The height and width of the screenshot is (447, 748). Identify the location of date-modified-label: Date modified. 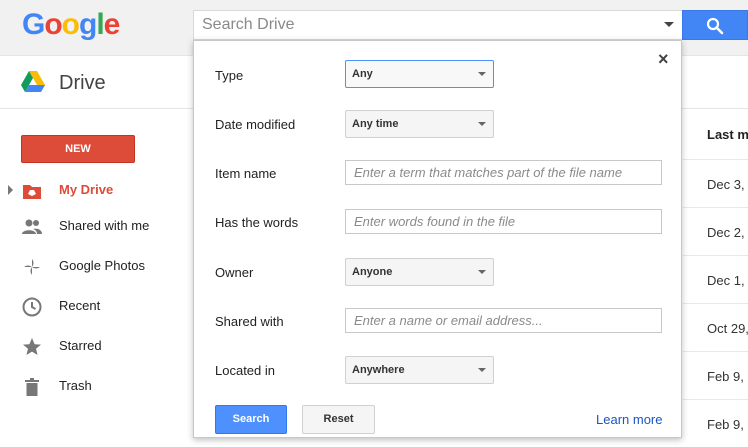
(255, 124).